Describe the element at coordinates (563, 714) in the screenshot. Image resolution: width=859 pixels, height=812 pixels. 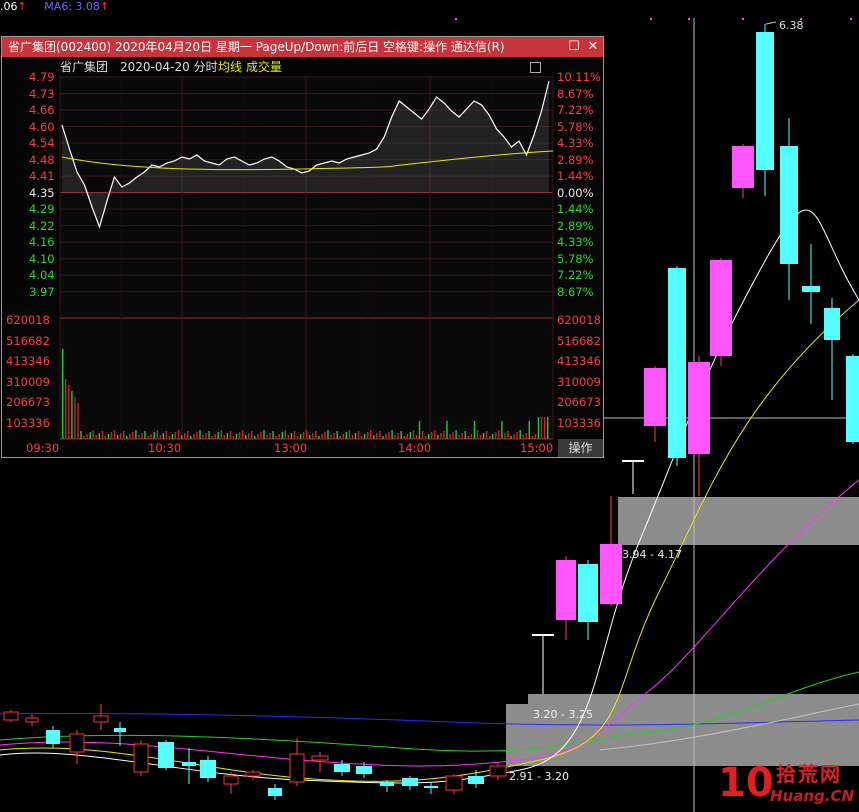
I see `zone-label-mid: 3.20 - 3.25` at that location.